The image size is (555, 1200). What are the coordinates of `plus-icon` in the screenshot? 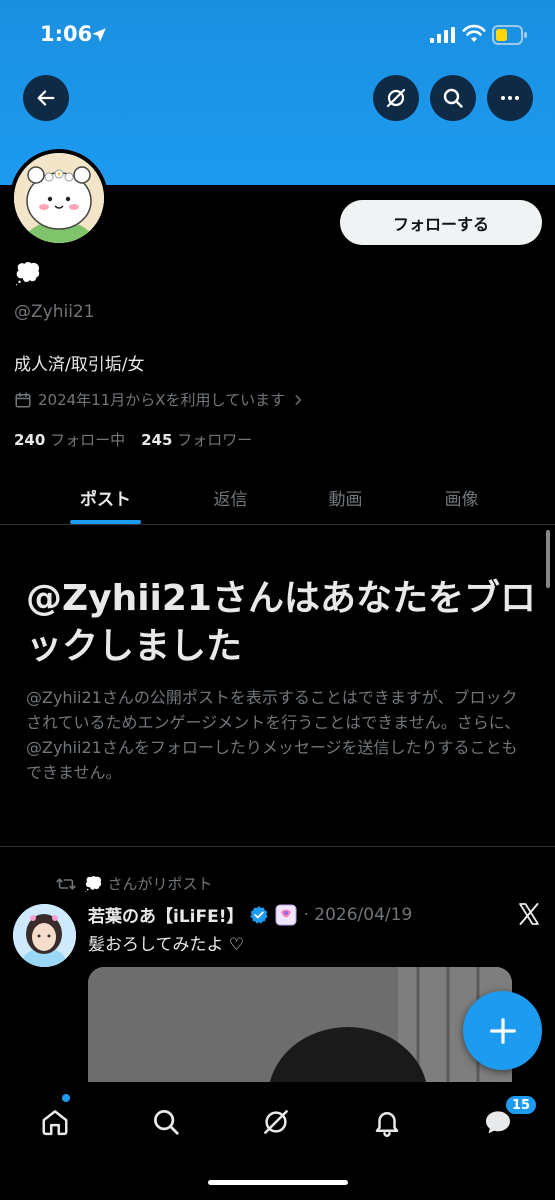 It's located at (502, 1030).